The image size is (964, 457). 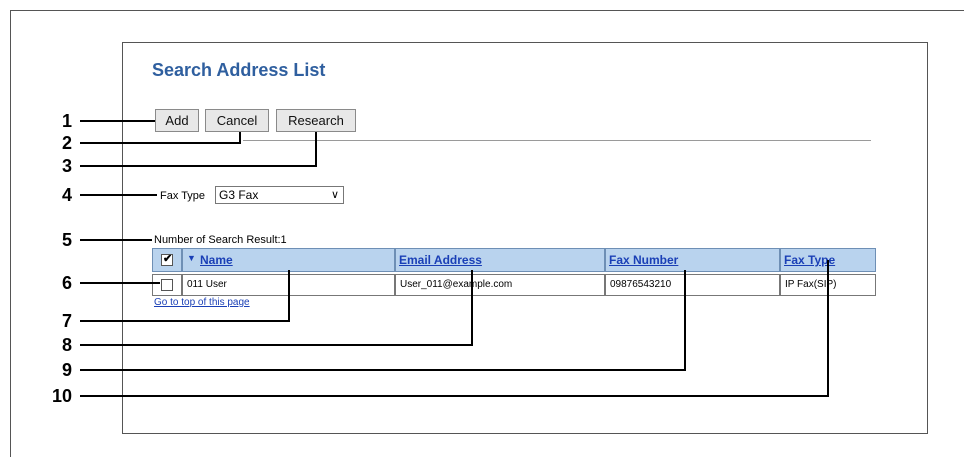 What do you see at coordinates (67, 121) in the screenshot?
I see `callout-1: 1` at bounding box center [67, 121].